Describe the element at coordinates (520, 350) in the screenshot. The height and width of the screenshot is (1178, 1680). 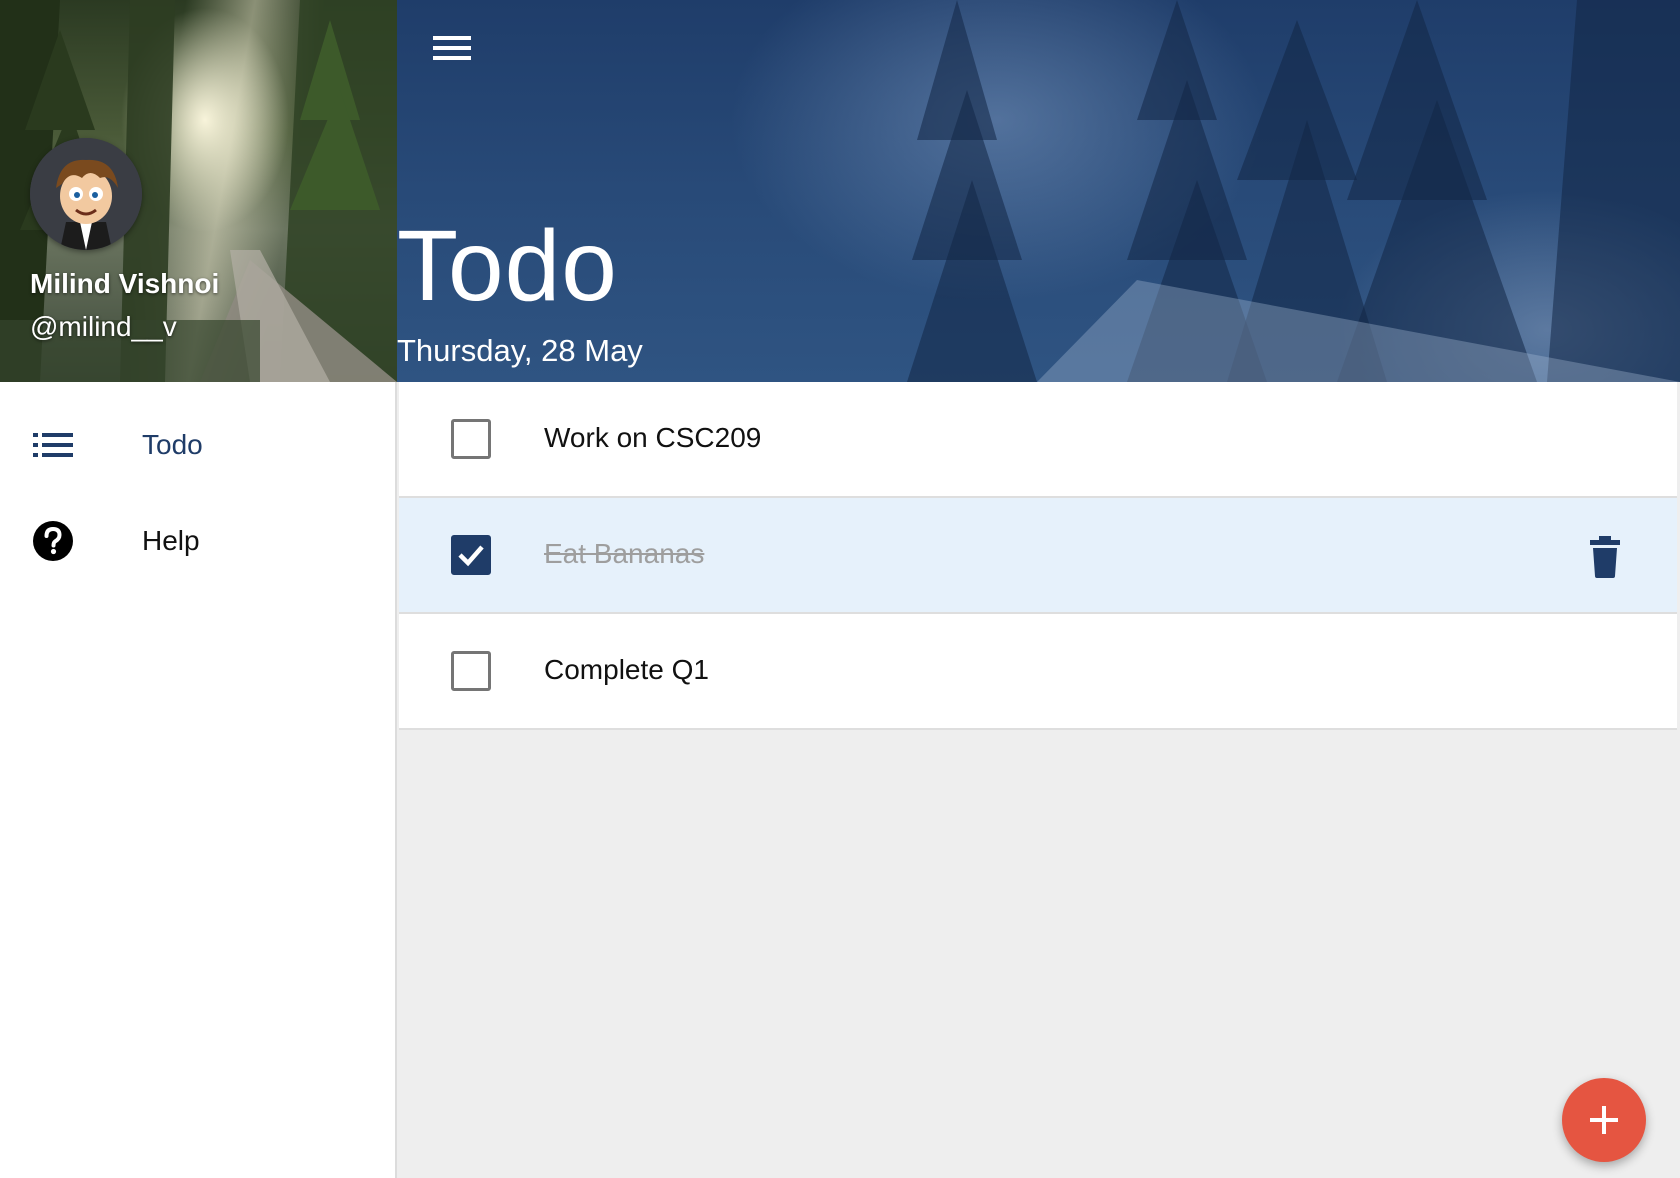
I see `current-date: Thursday, 28 May` at that location.